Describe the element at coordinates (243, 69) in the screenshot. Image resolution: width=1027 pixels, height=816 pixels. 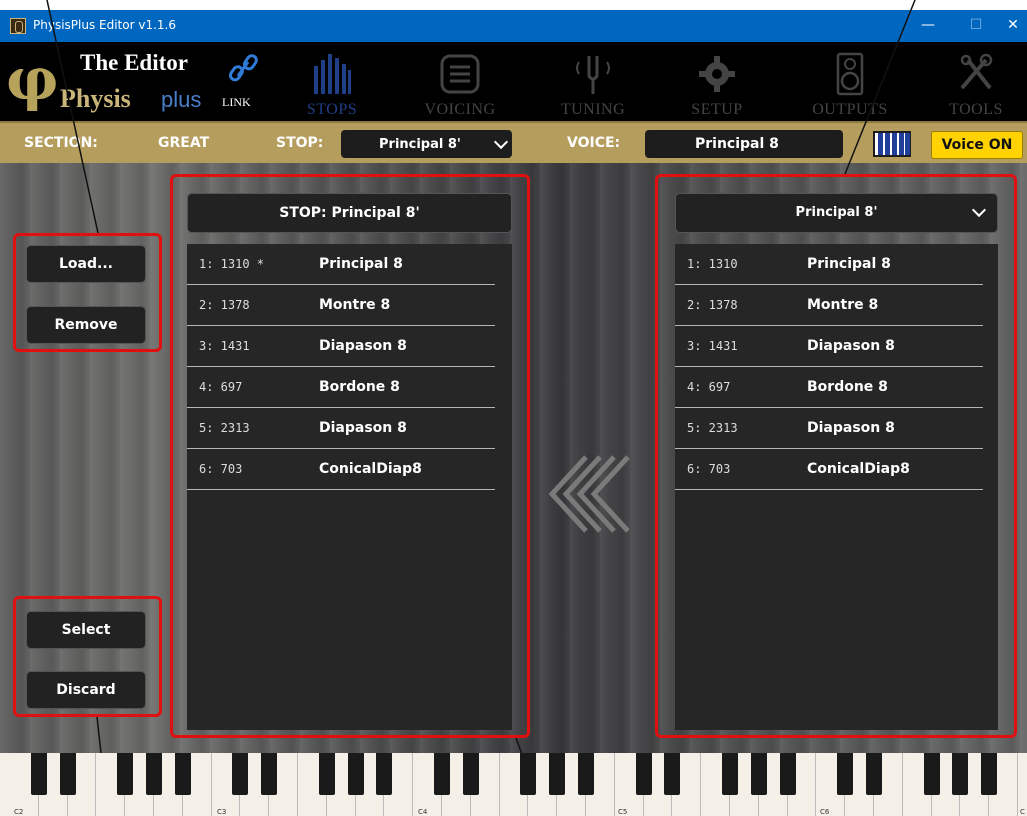
I see `link-icon` at that location.